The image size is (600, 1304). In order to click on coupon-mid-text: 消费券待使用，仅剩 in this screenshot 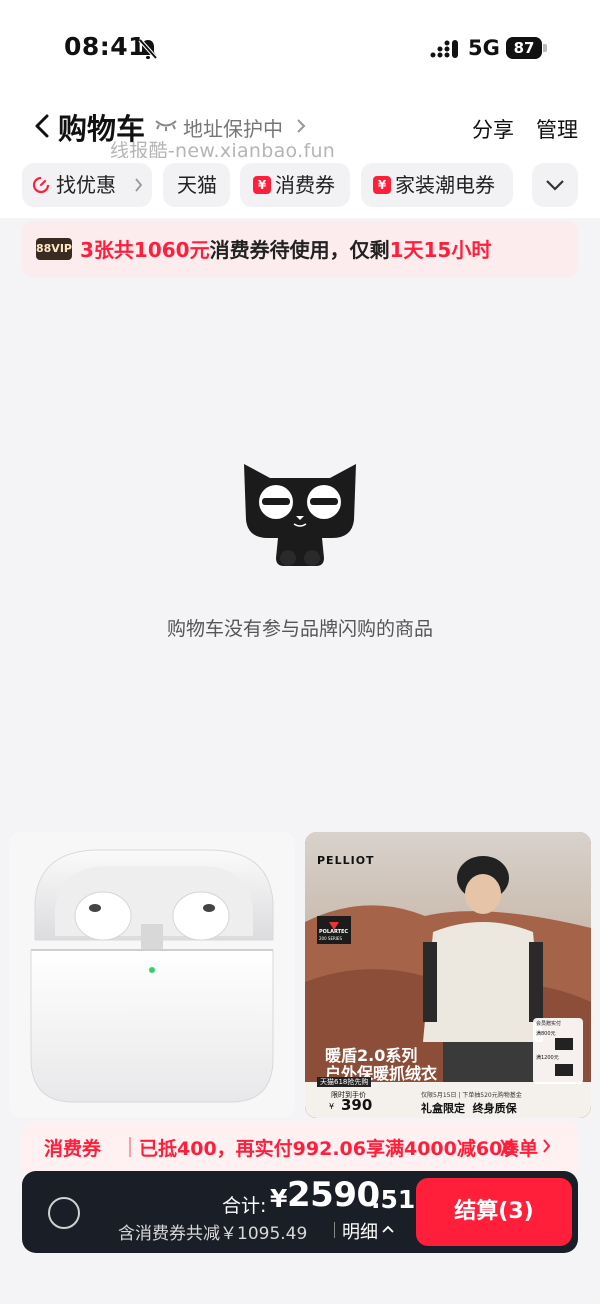, I will do `click(299, 250)`.